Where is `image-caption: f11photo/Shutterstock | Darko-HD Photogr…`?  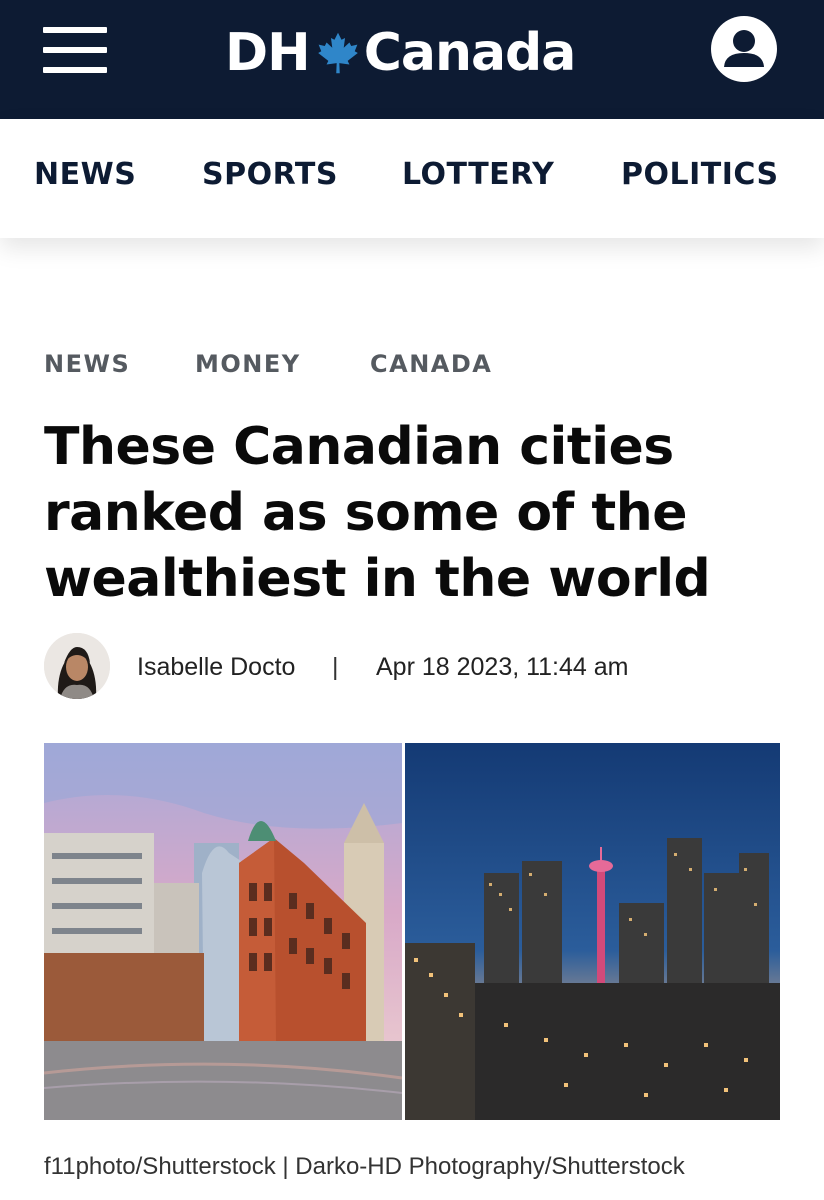 image-caption: f11photo/Shutterstock | Darko-HD Photogr… is located at coordinates (364, 1166).